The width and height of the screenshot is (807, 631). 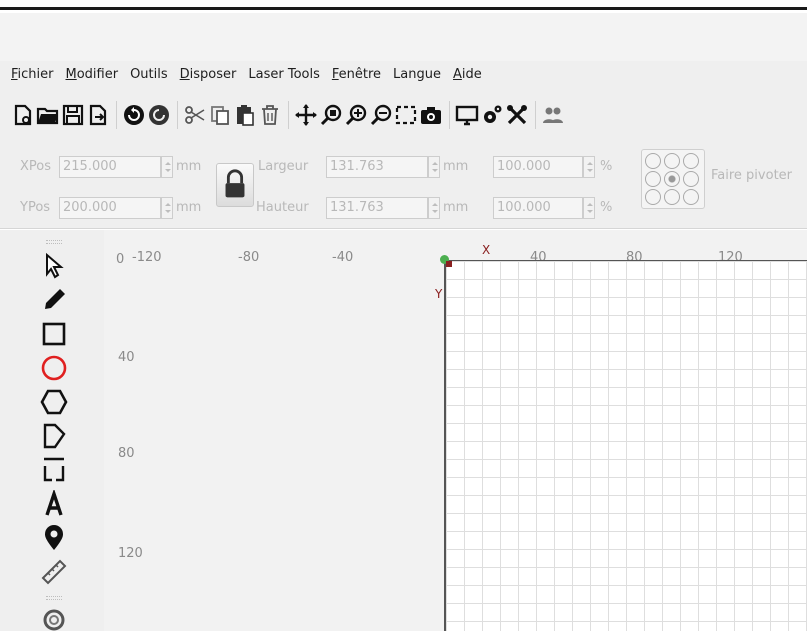 I want to click on lock-icon, so click(x=235, y=183).